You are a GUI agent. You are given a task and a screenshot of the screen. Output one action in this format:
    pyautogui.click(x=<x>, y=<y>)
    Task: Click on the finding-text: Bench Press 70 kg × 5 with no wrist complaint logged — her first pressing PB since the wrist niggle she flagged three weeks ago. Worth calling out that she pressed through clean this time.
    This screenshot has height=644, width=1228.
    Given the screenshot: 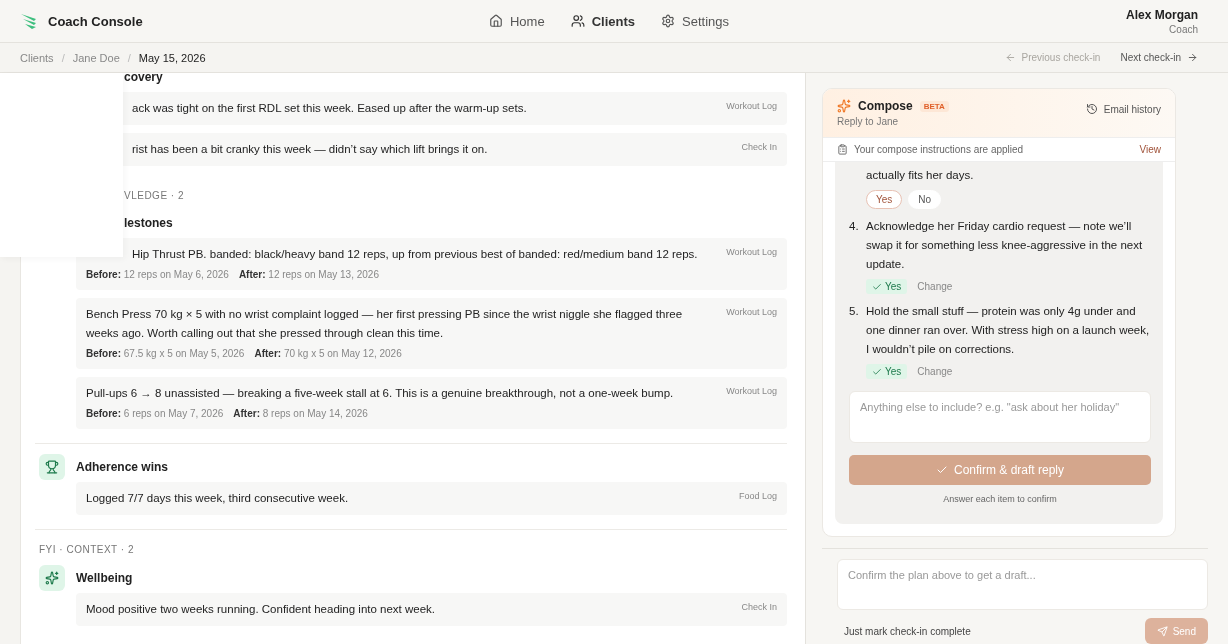 What is the action you would take?
    pyautogui.click(x=385, y=324)
    